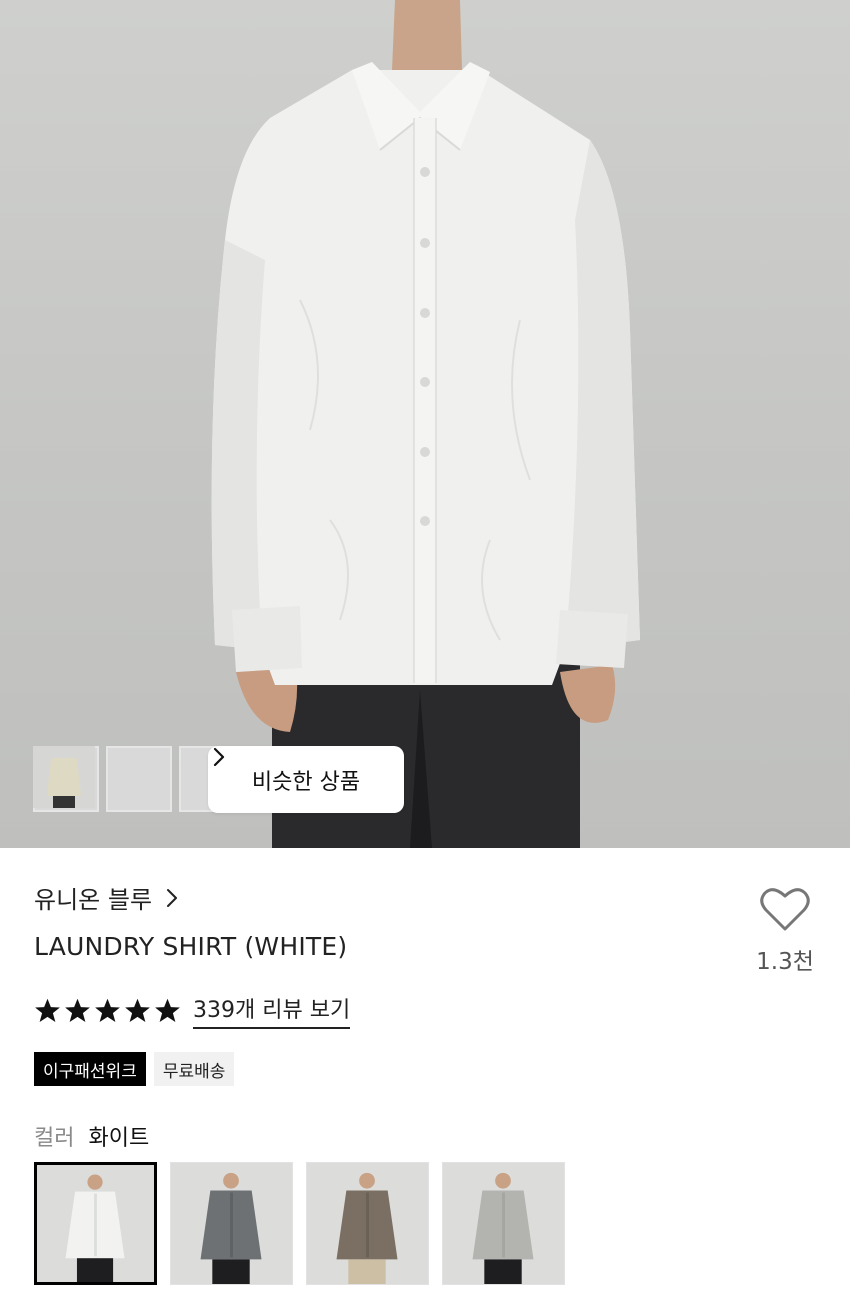 This screenshot has width=850, height=1314. Describe the element at coordinates (194, 1069) in the screenshot. I see `shipping-badge: 무료배송` at that location.